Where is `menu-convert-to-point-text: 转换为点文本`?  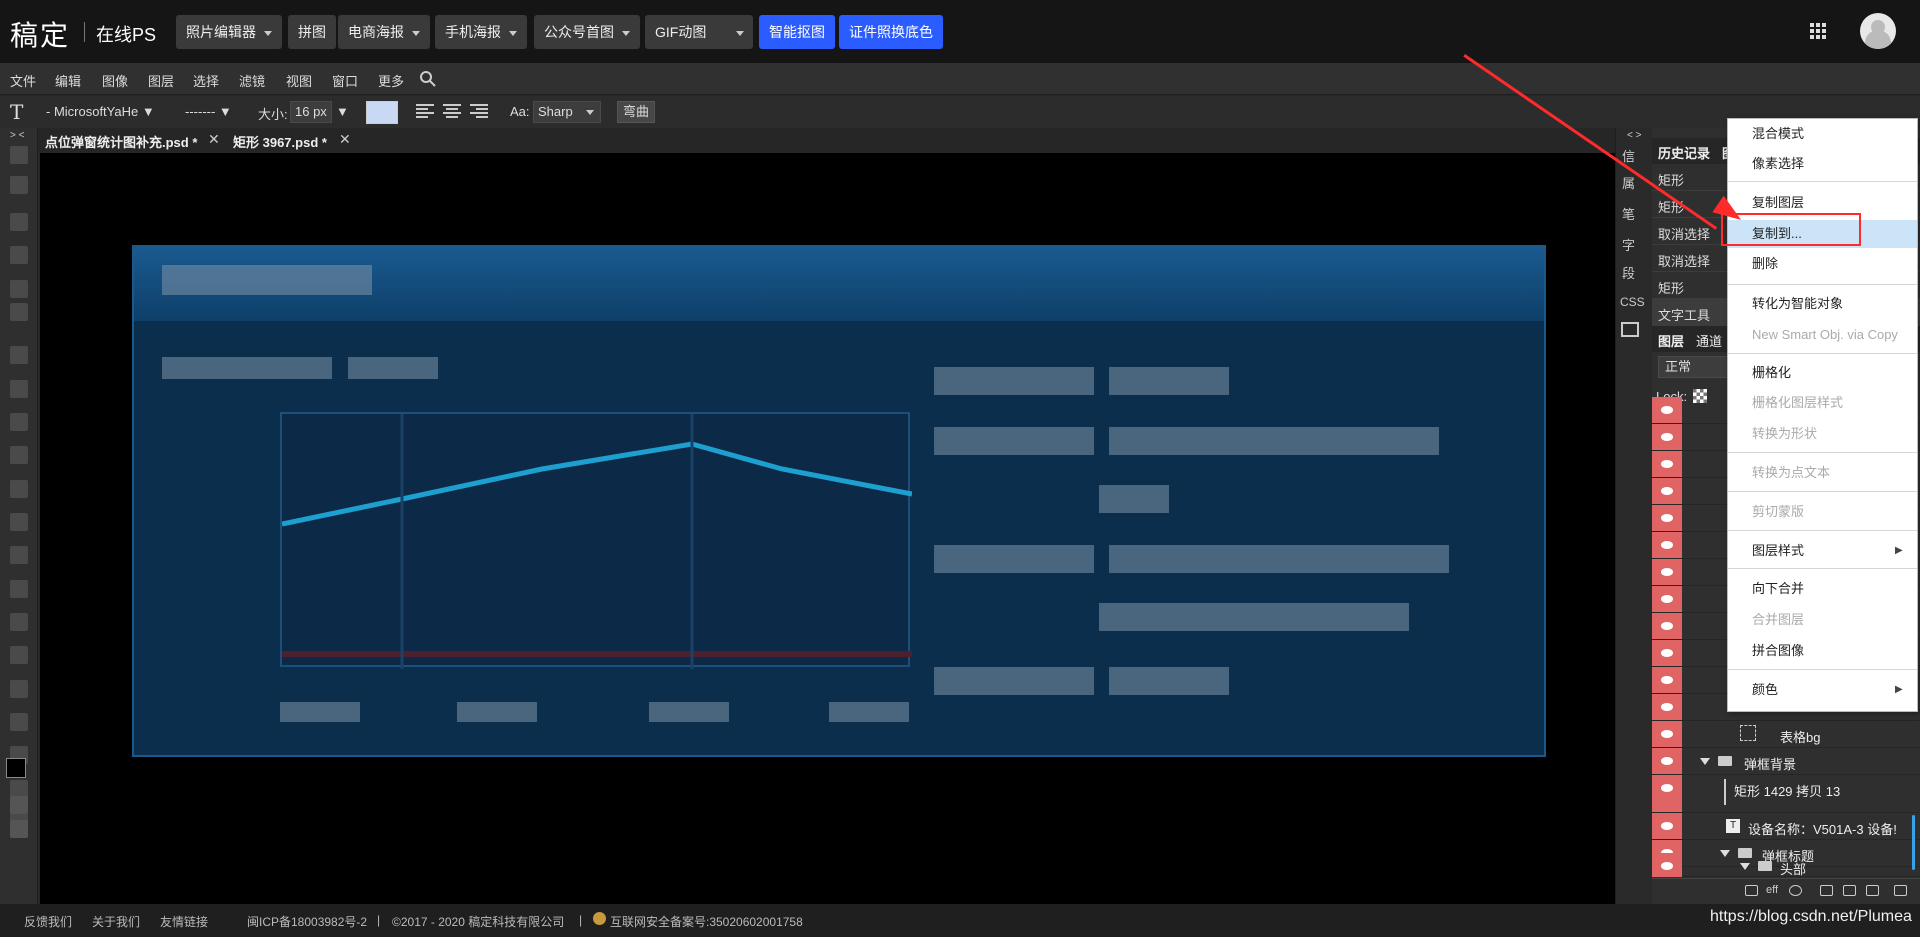
menu-convert-to-point-text: 转换为点文本 is located at coordinates (1822, 472).